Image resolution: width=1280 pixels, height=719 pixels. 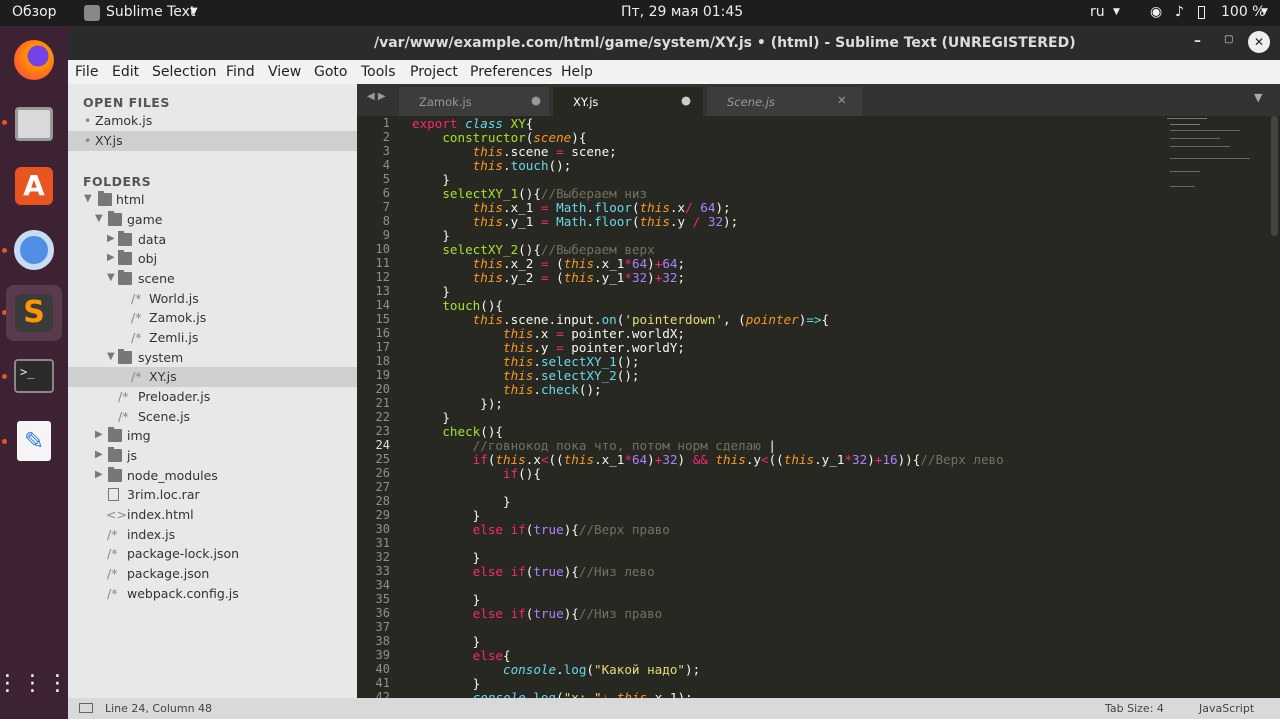 What do you see at coordinates (330, 72) in the screenshot?
I see `menu-goto: Goto` at bounding box center [330, 72].